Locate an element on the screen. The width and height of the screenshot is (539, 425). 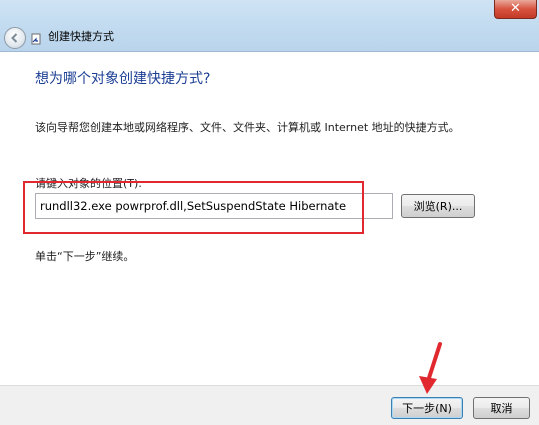
close-icon: ✕ is located at coordinates (515, 8).